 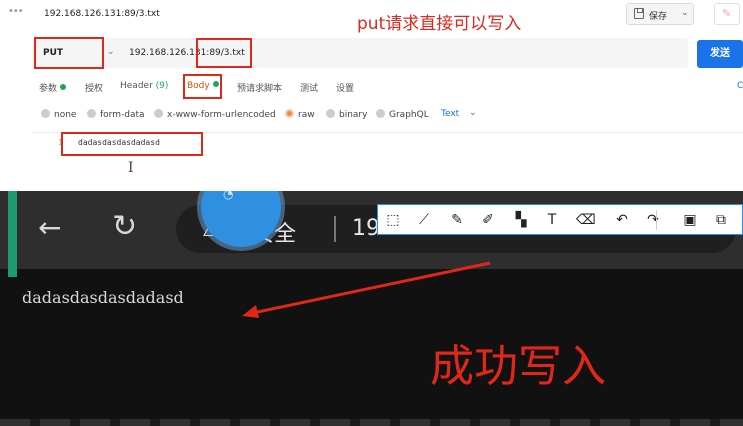 I want to click on tab-pre-request-script: 预请求脚本, so click(x=259, y=87).